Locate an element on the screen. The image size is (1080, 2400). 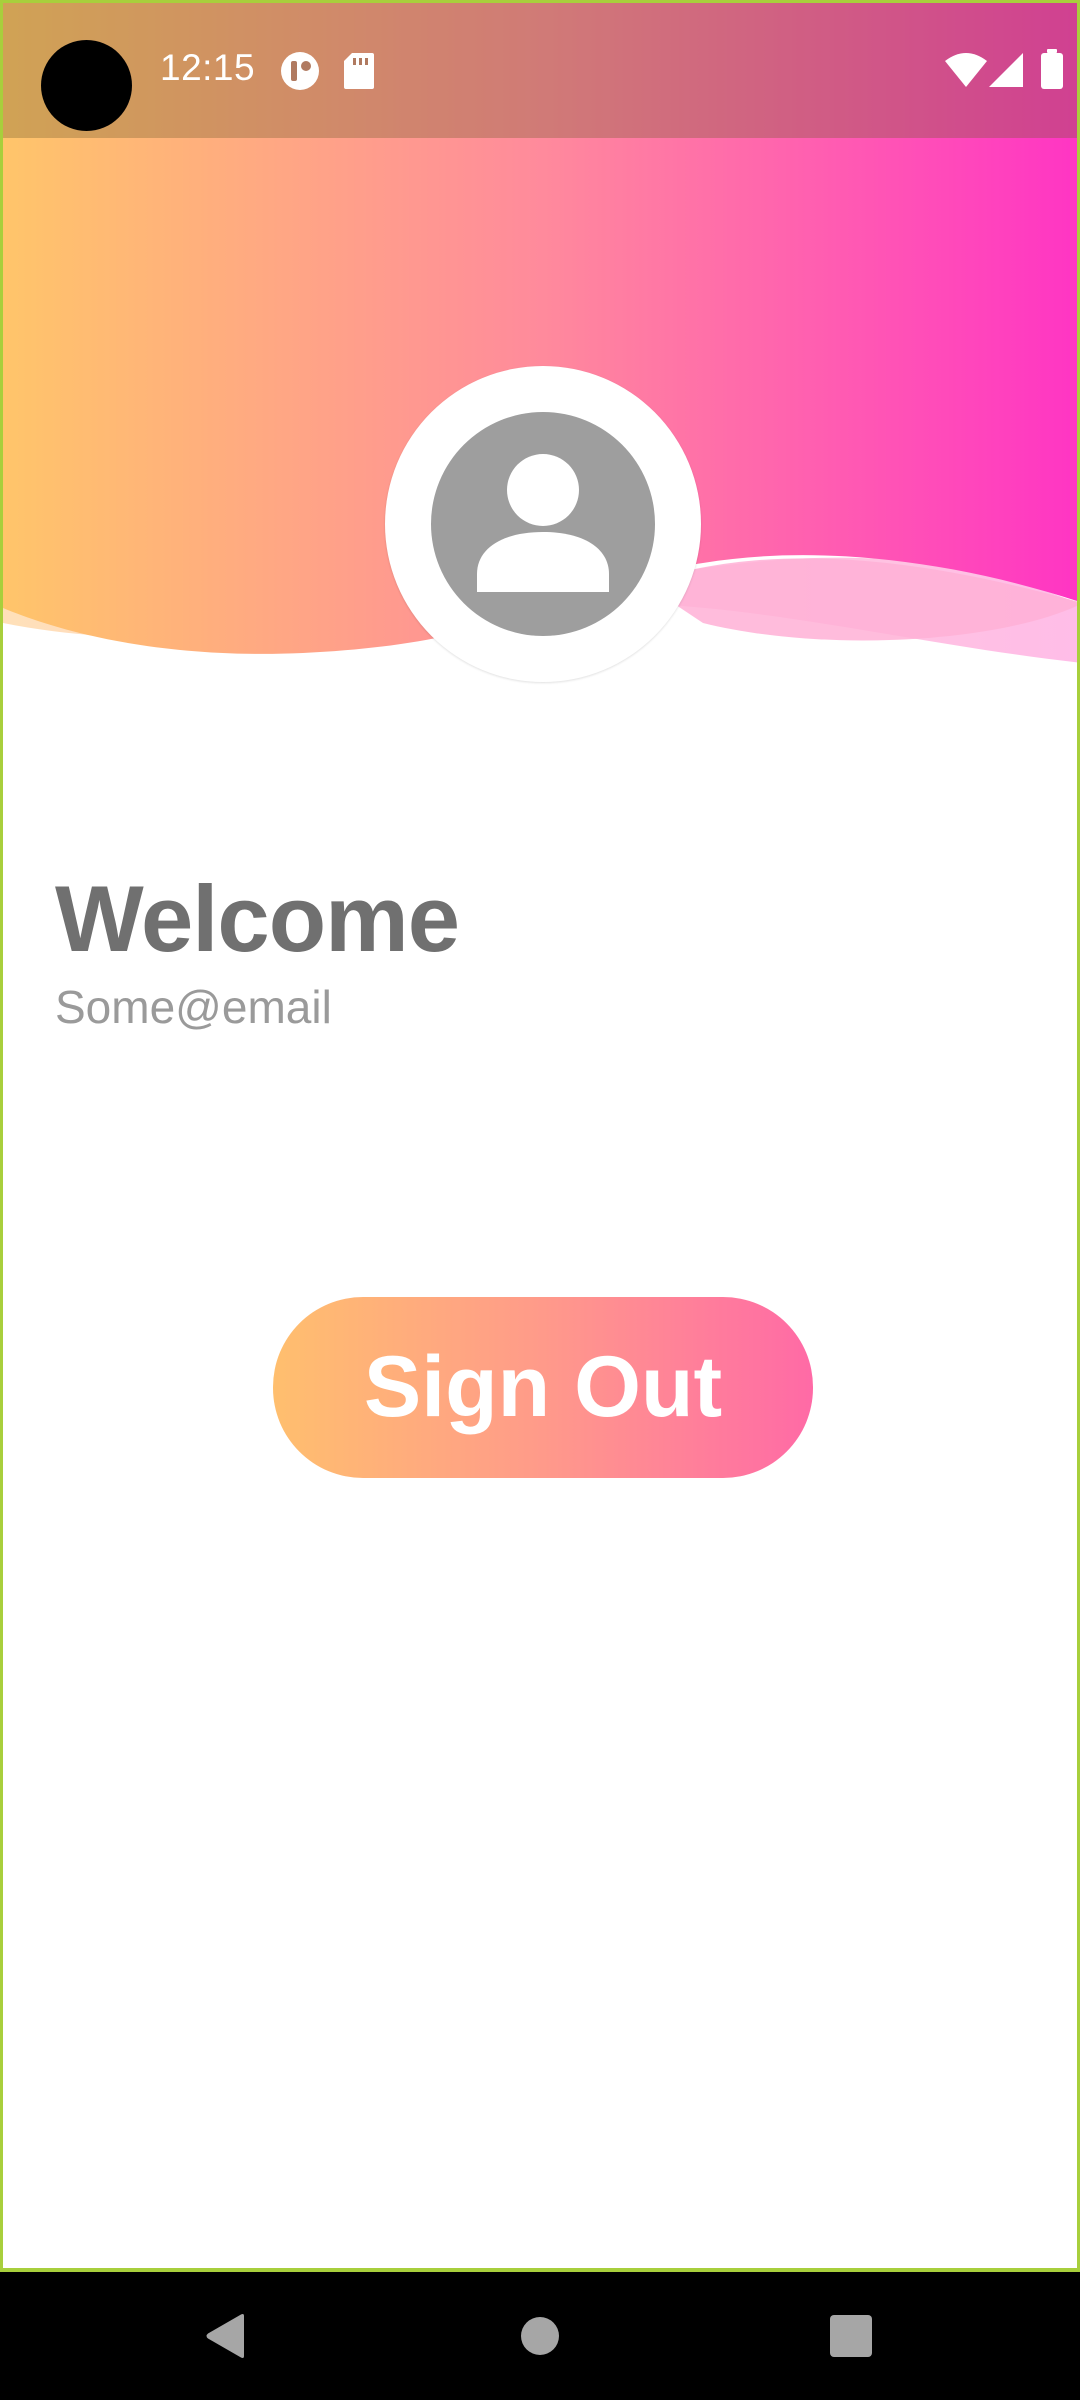
nav-home-button is located at coordinates (540, 2336).